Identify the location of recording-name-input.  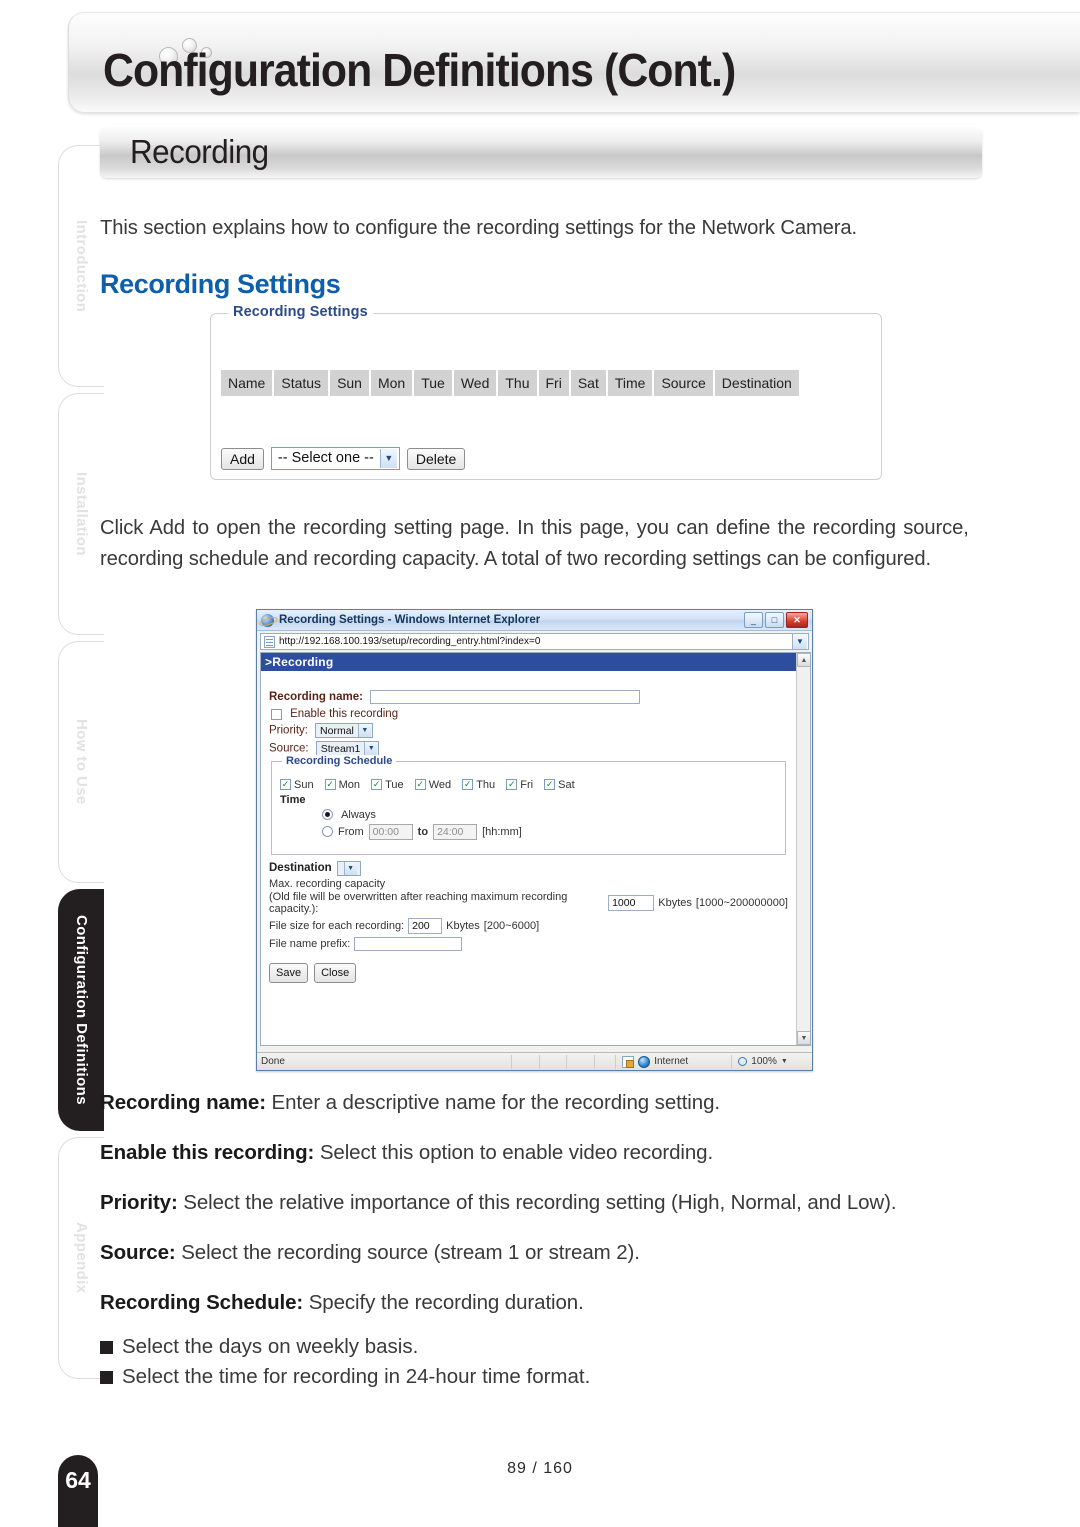
(505, 697).